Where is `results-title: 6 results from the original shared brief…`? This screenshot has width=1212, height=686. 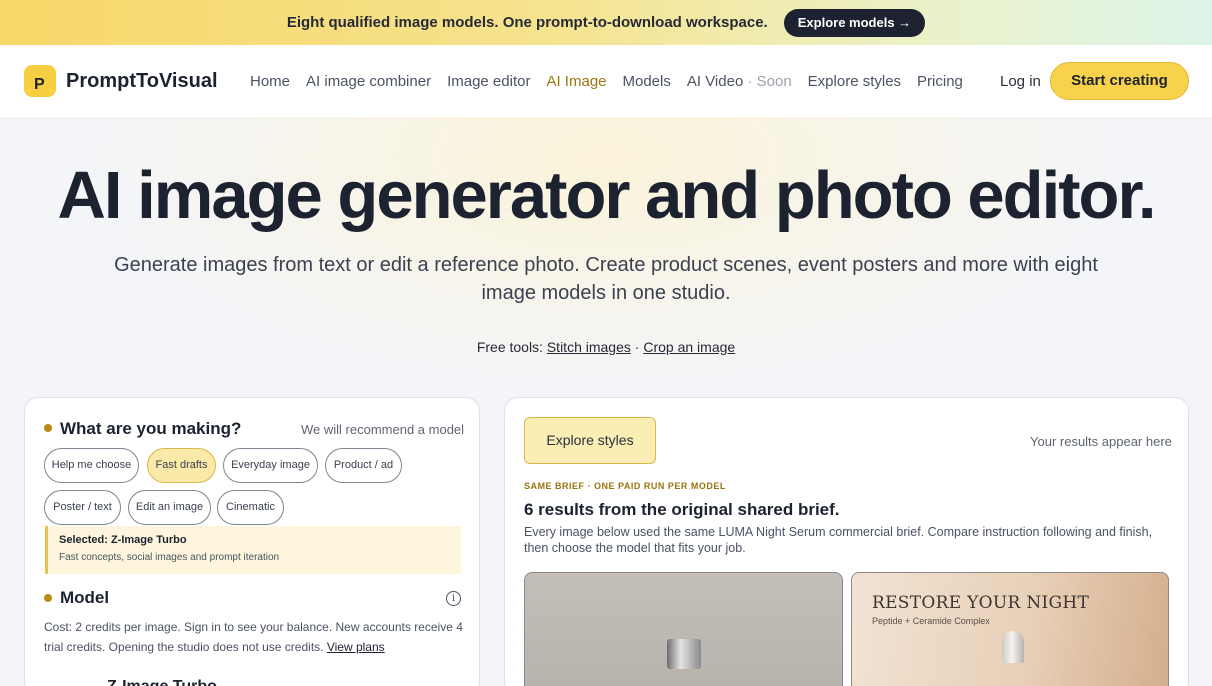 results-title: 6 results from the original shared brief… is located at coordinates (682, 509).